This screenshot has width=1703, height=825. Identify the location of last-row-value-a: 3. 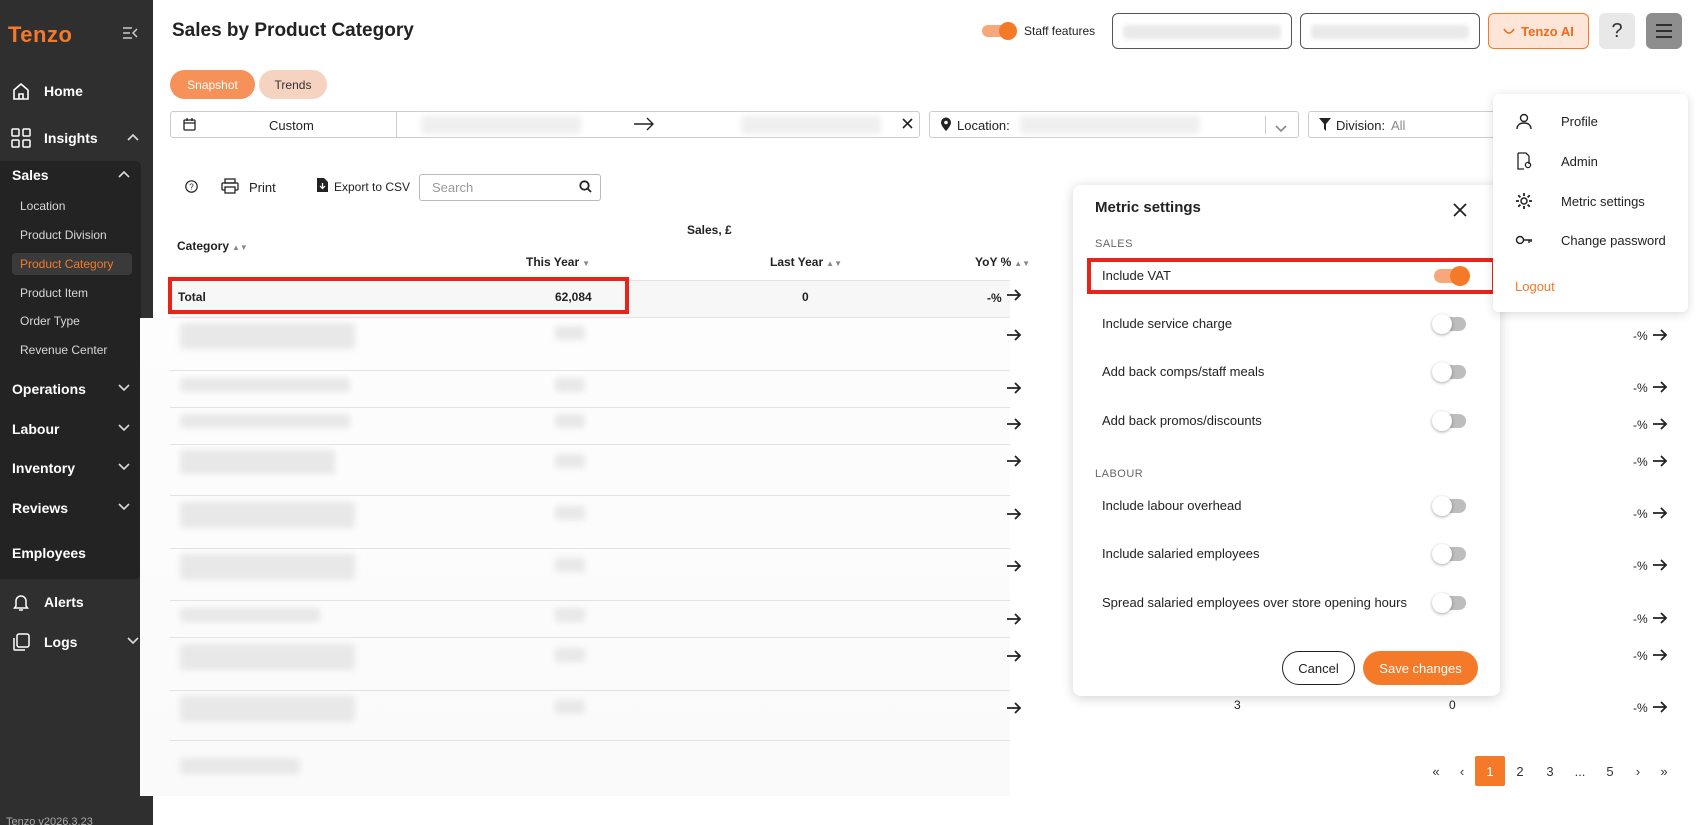
(1237, 705).